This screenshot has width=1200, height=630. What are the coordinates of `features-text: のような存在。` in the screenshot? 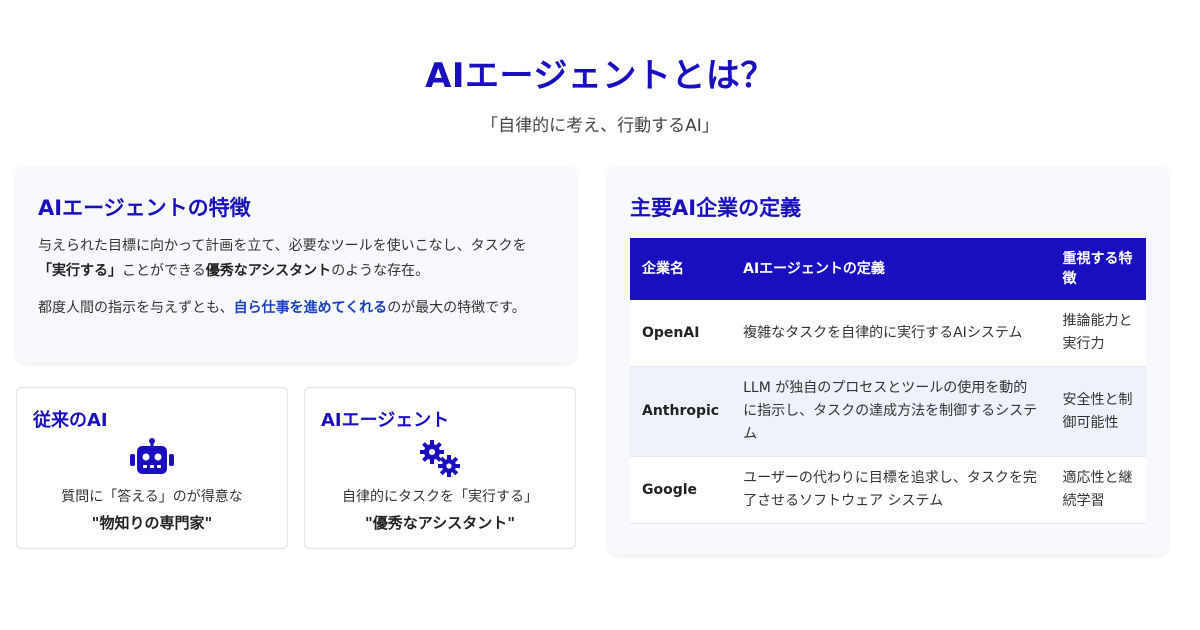 It's located at (380, 271).